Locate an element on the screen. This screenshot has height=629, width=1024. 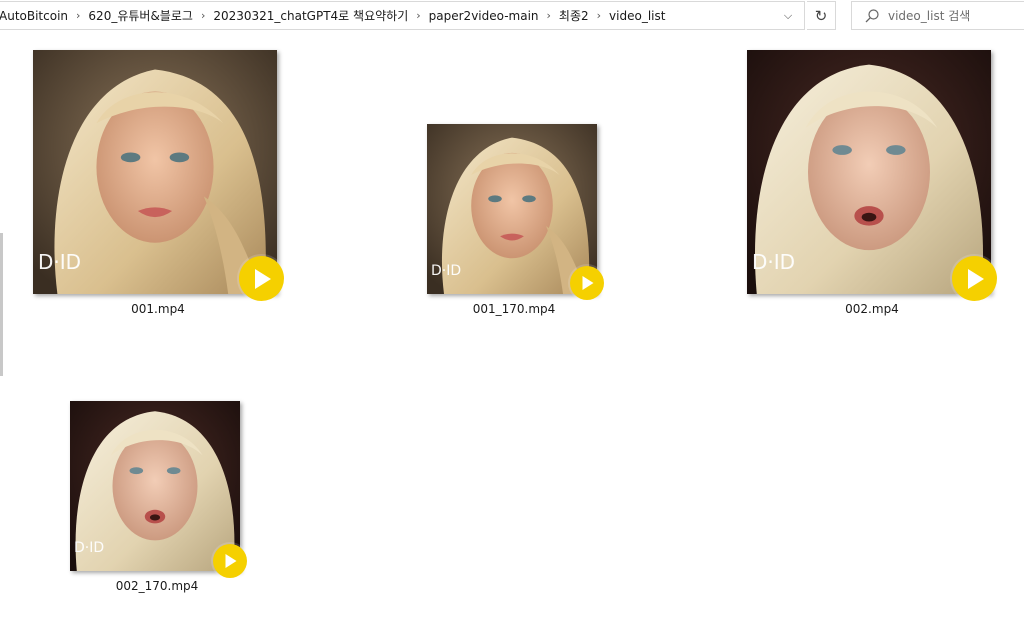
breadcrumb-item-autobitcoin: AutoBitcoin is located at coordinates (37, 16).